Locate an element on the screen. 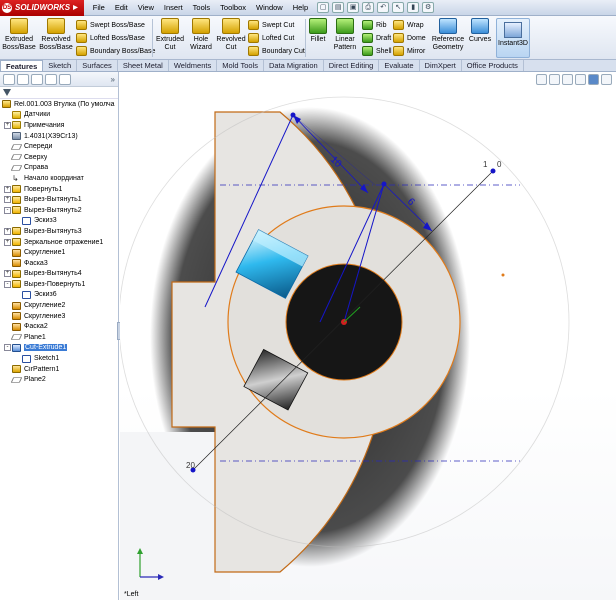  tree-item: Эскиз6 is located at coordinates (59, 295).